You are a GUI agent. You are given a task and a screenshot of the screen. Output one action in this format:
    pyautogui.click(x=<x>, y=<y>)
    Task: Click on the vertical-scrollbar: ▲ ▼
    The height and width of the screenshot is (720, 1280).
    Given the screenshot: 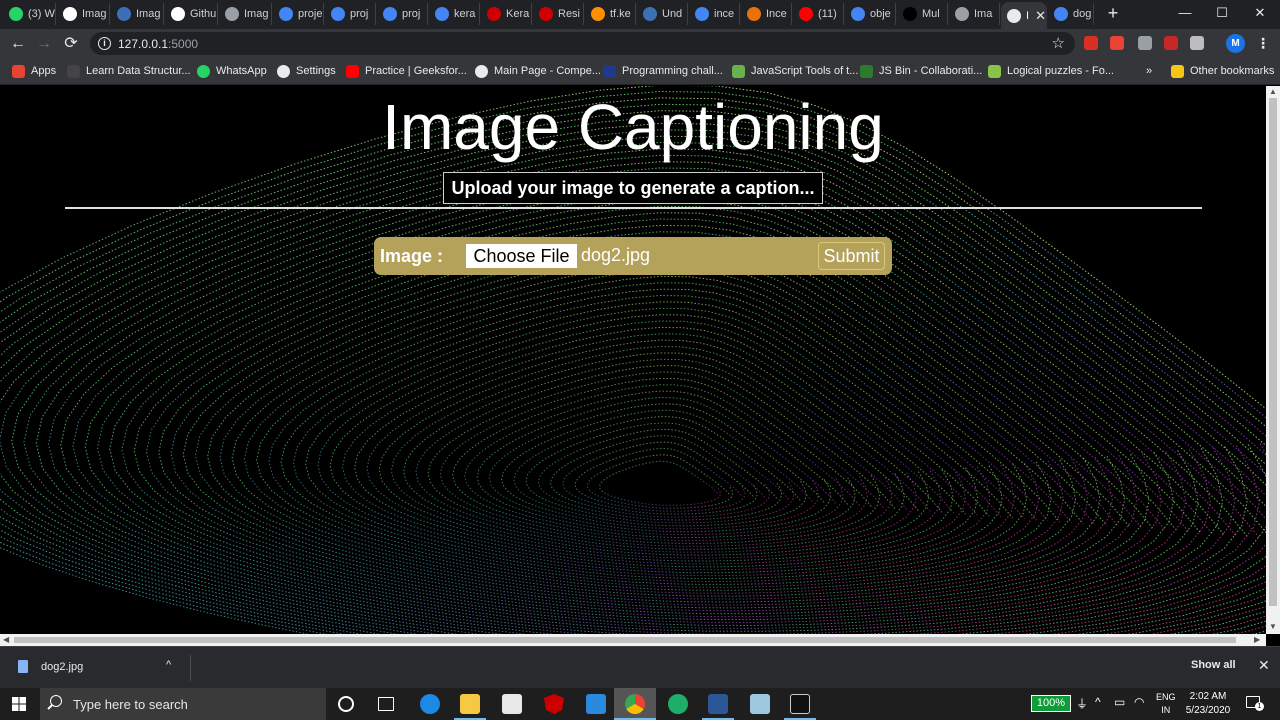 What is the action you would take?
    pyautogui.click(x=1273, y=360)
    